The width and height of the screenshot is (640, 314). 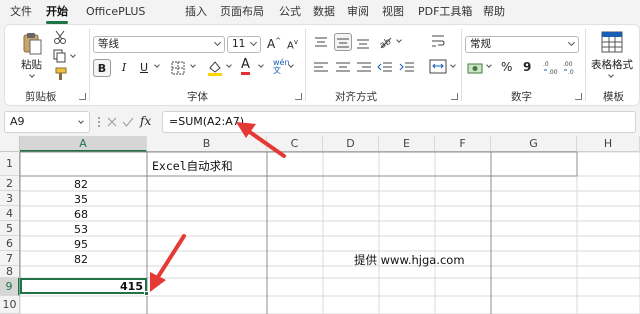 What do you see at coordinates (261, 140) in the screenshot?
I see `arrow-to-formula` at bounding box center [261, 140].